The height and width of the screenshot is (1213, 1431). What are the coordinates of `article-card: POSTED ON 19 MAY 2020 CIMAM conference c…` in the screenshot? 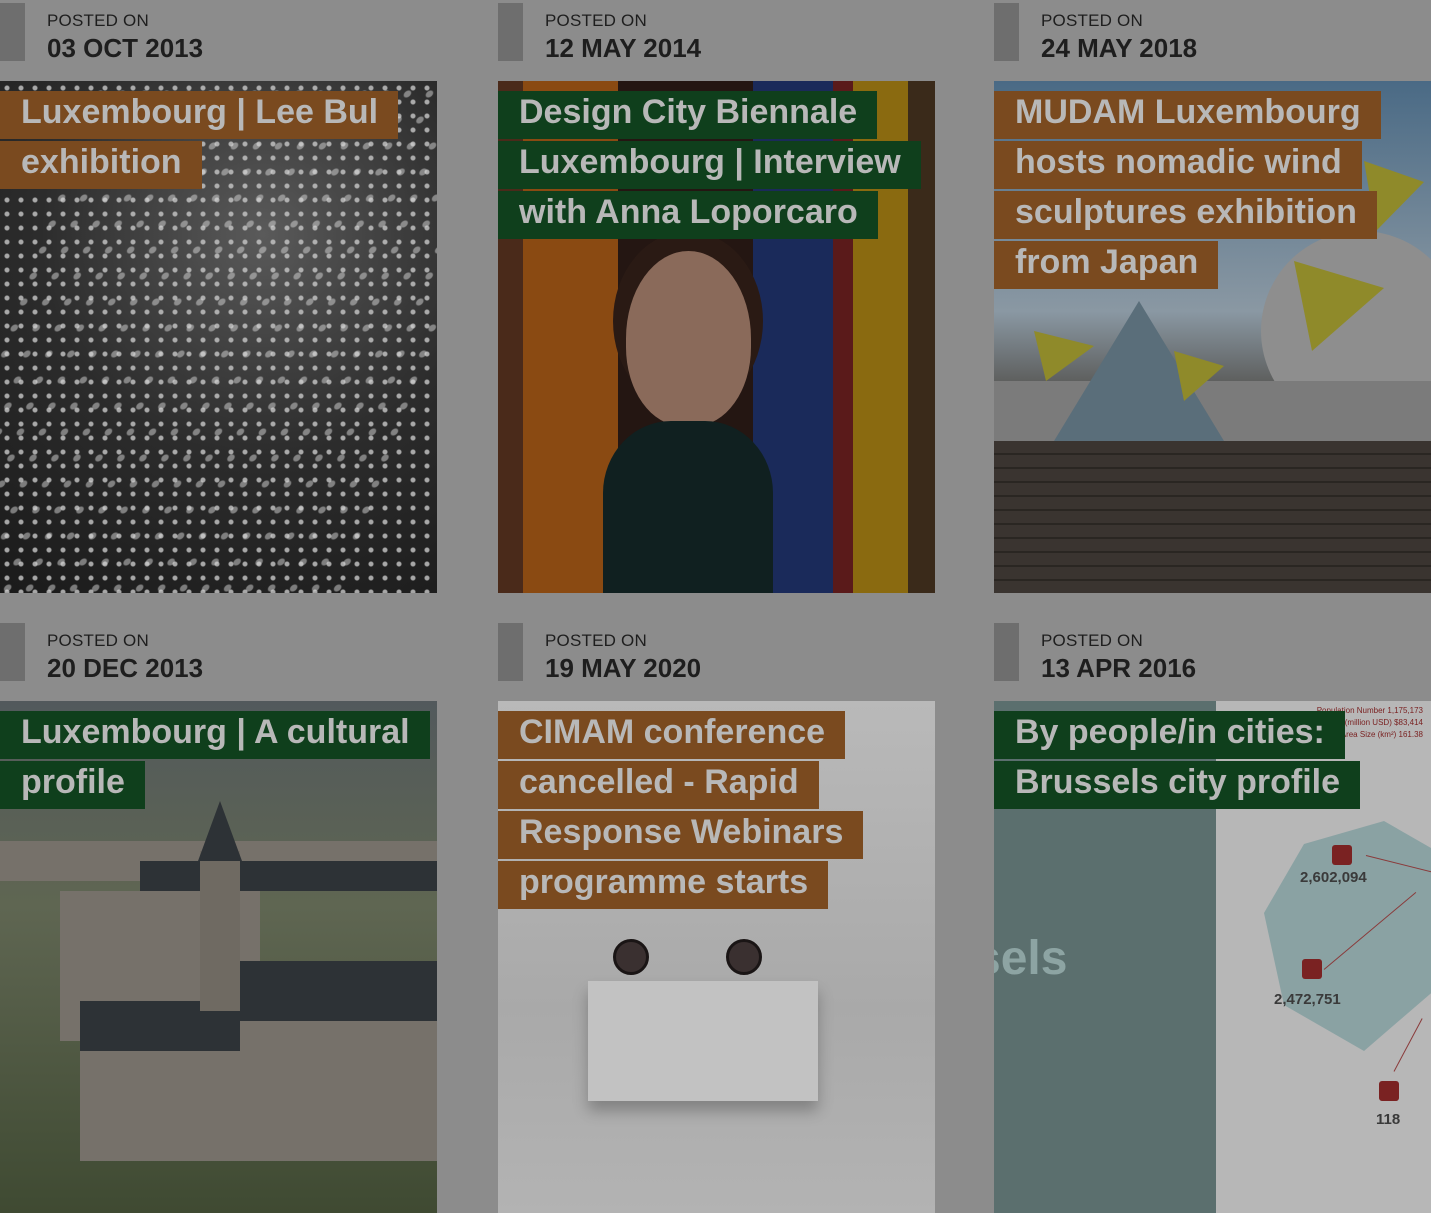 It's located at (716, 916).